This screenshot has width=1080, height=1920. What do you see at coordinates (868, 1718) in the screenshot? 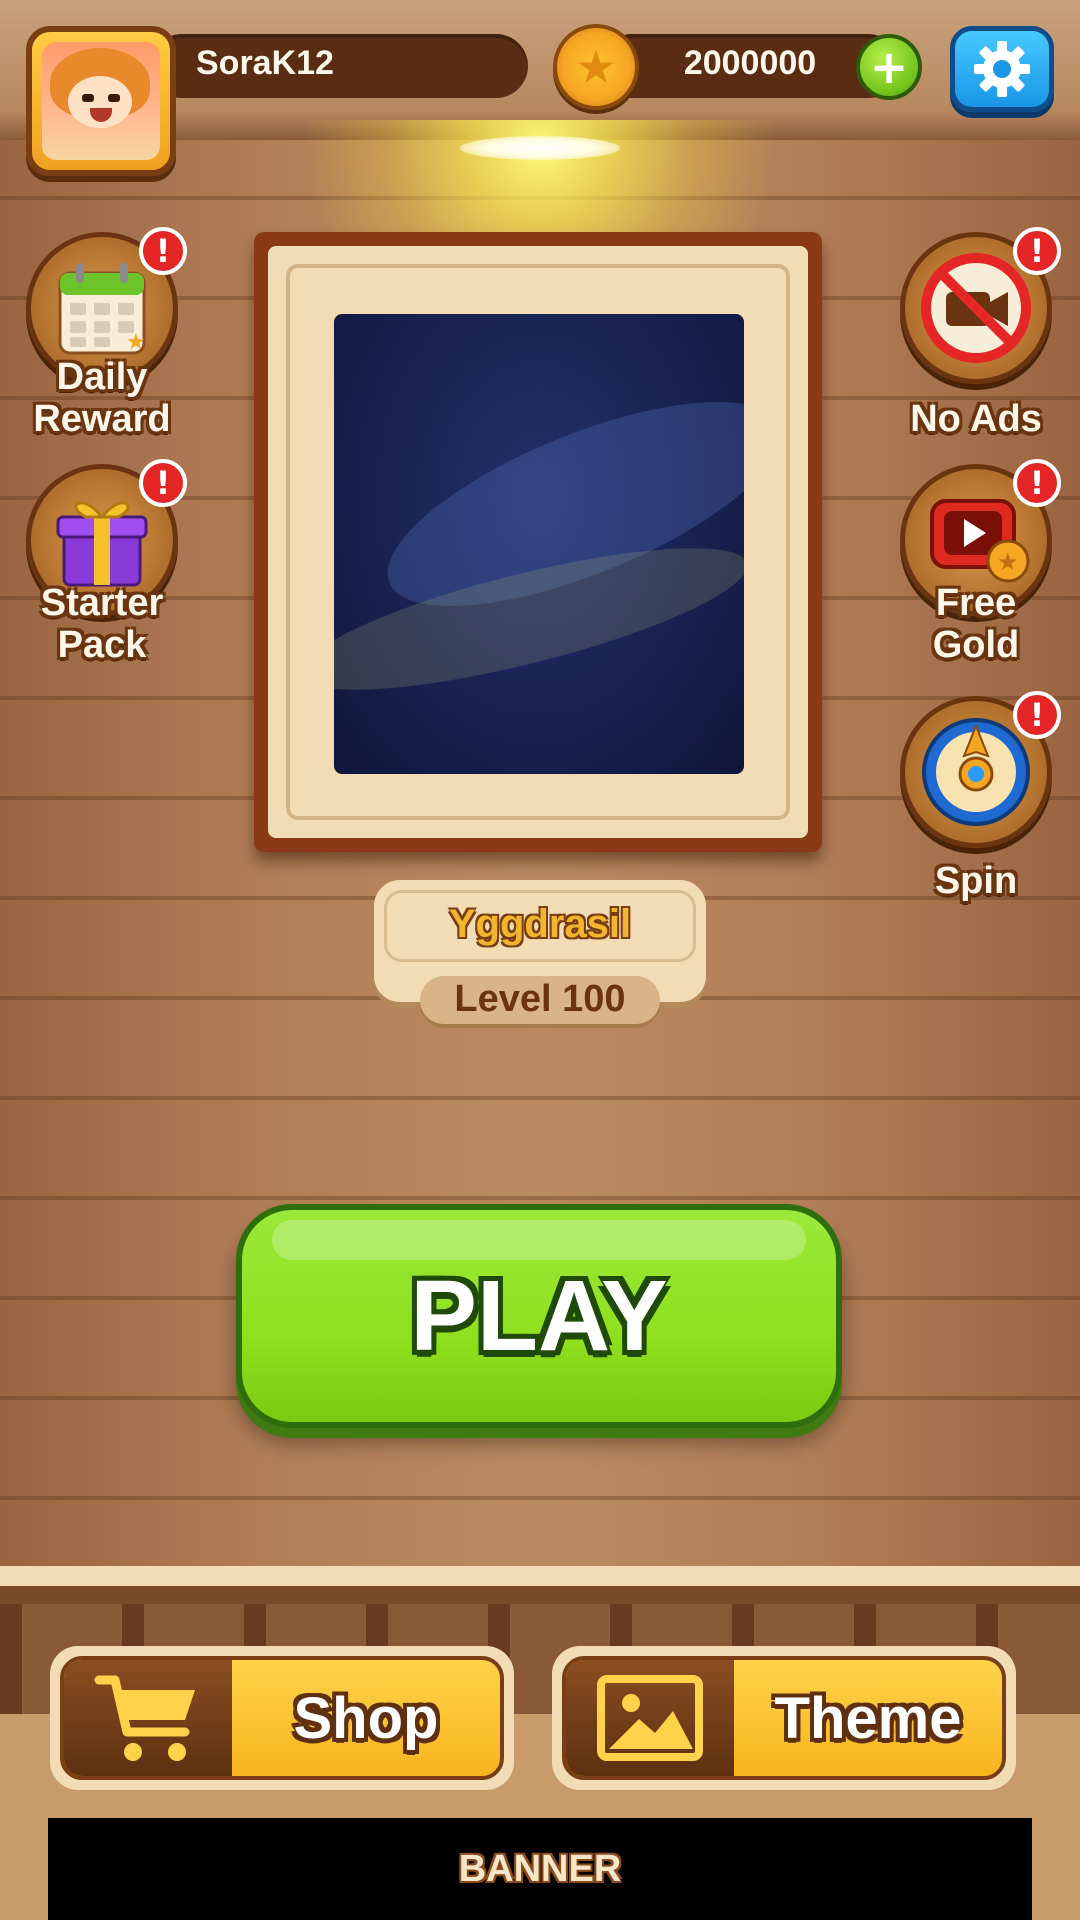
I see `theme-label: Theme` at bounding box center [868, 1718].